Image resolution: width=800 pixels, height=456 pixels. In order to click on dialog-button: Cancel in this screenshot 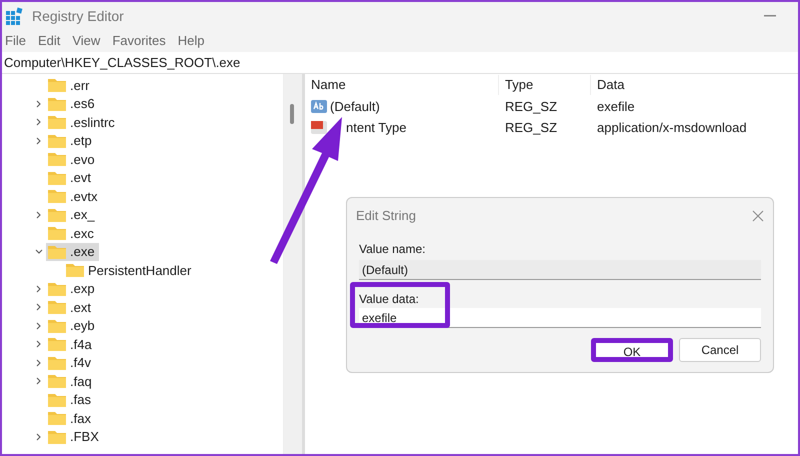, I will do `click(720, 350)`.